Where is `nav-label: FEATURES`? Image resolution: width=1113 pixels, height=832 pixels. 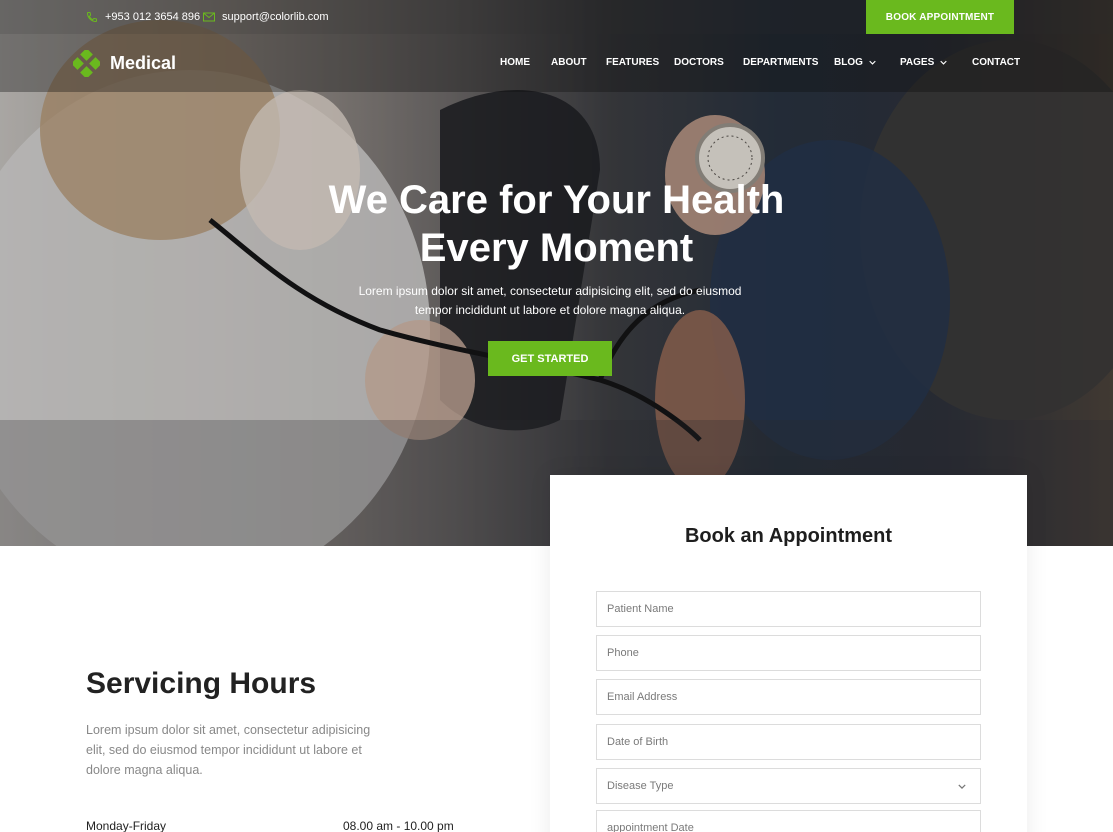 nav-label: FEATURES is located at coordinates (633, 62).